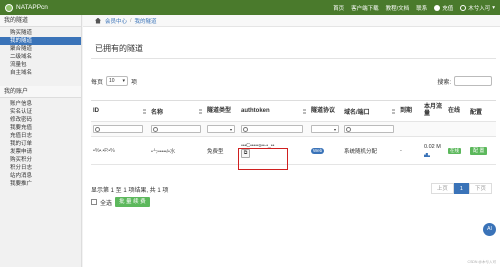 This screenshot has width=500, height=267. What do you see at coordinates (118, 129) in the screenshot?
I see `filter-id-input` at bounding box center [118, 129].